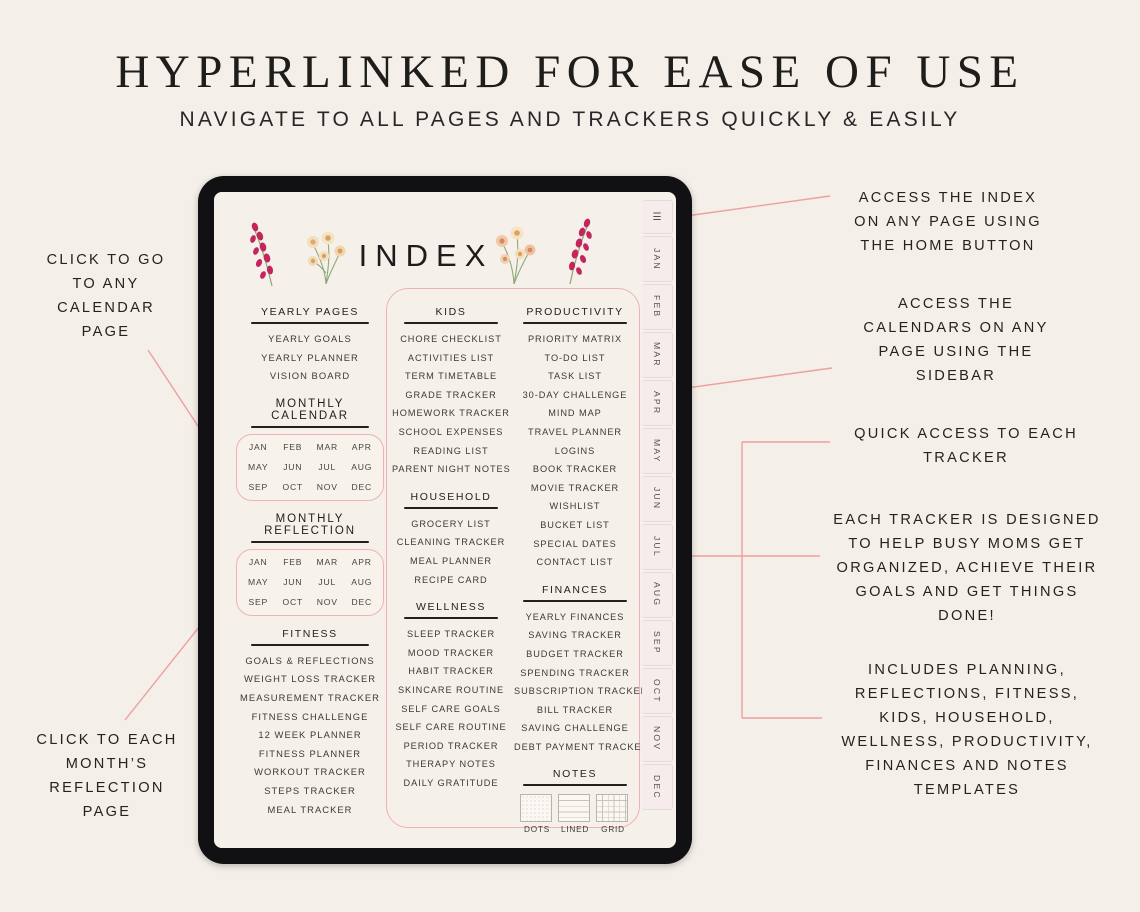  I want to click on index-link: WISHLIST, so click(575, 506).